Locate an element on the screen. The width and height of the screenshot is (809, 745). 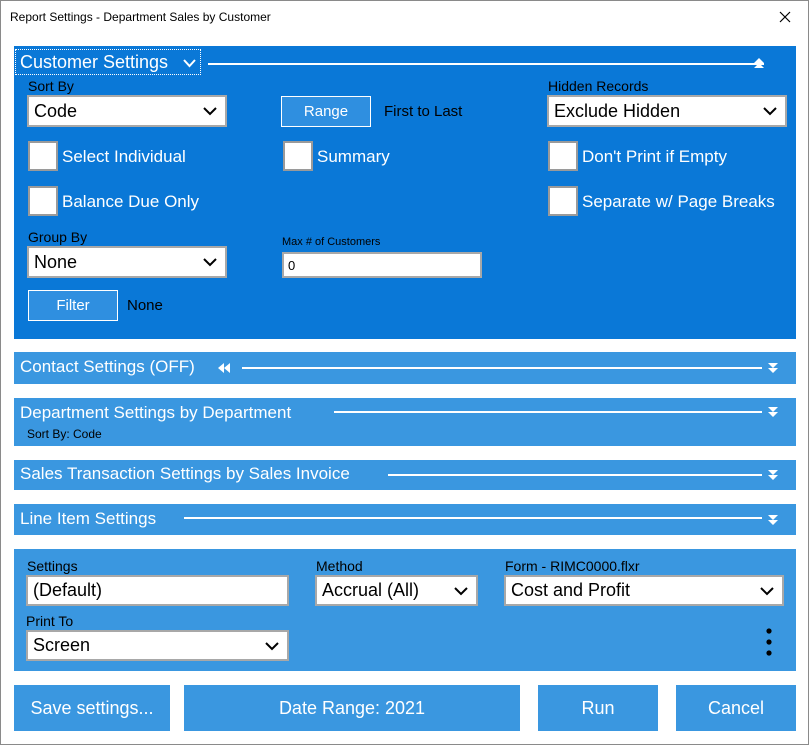
run-label: Run is located at coordinates (598, 707).